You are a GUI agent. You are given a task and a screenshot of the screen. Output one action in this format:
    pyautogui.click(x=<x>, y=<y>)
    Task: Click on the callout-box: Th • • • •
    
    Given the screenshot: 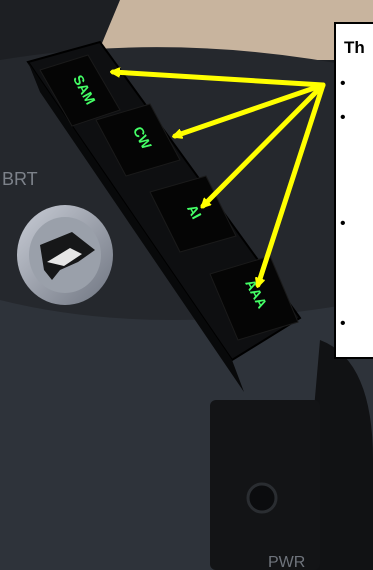 What is the action you would take?
    pyautogui.click(x=353, y=190)
    